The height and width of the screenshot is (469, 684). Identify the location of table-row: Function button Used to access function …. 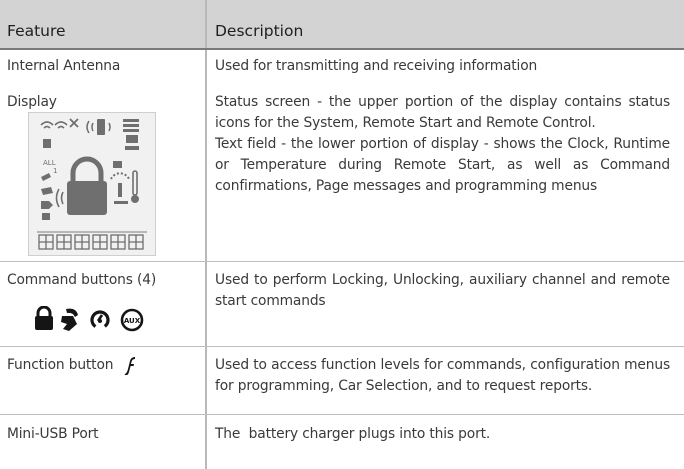
(342, 380).